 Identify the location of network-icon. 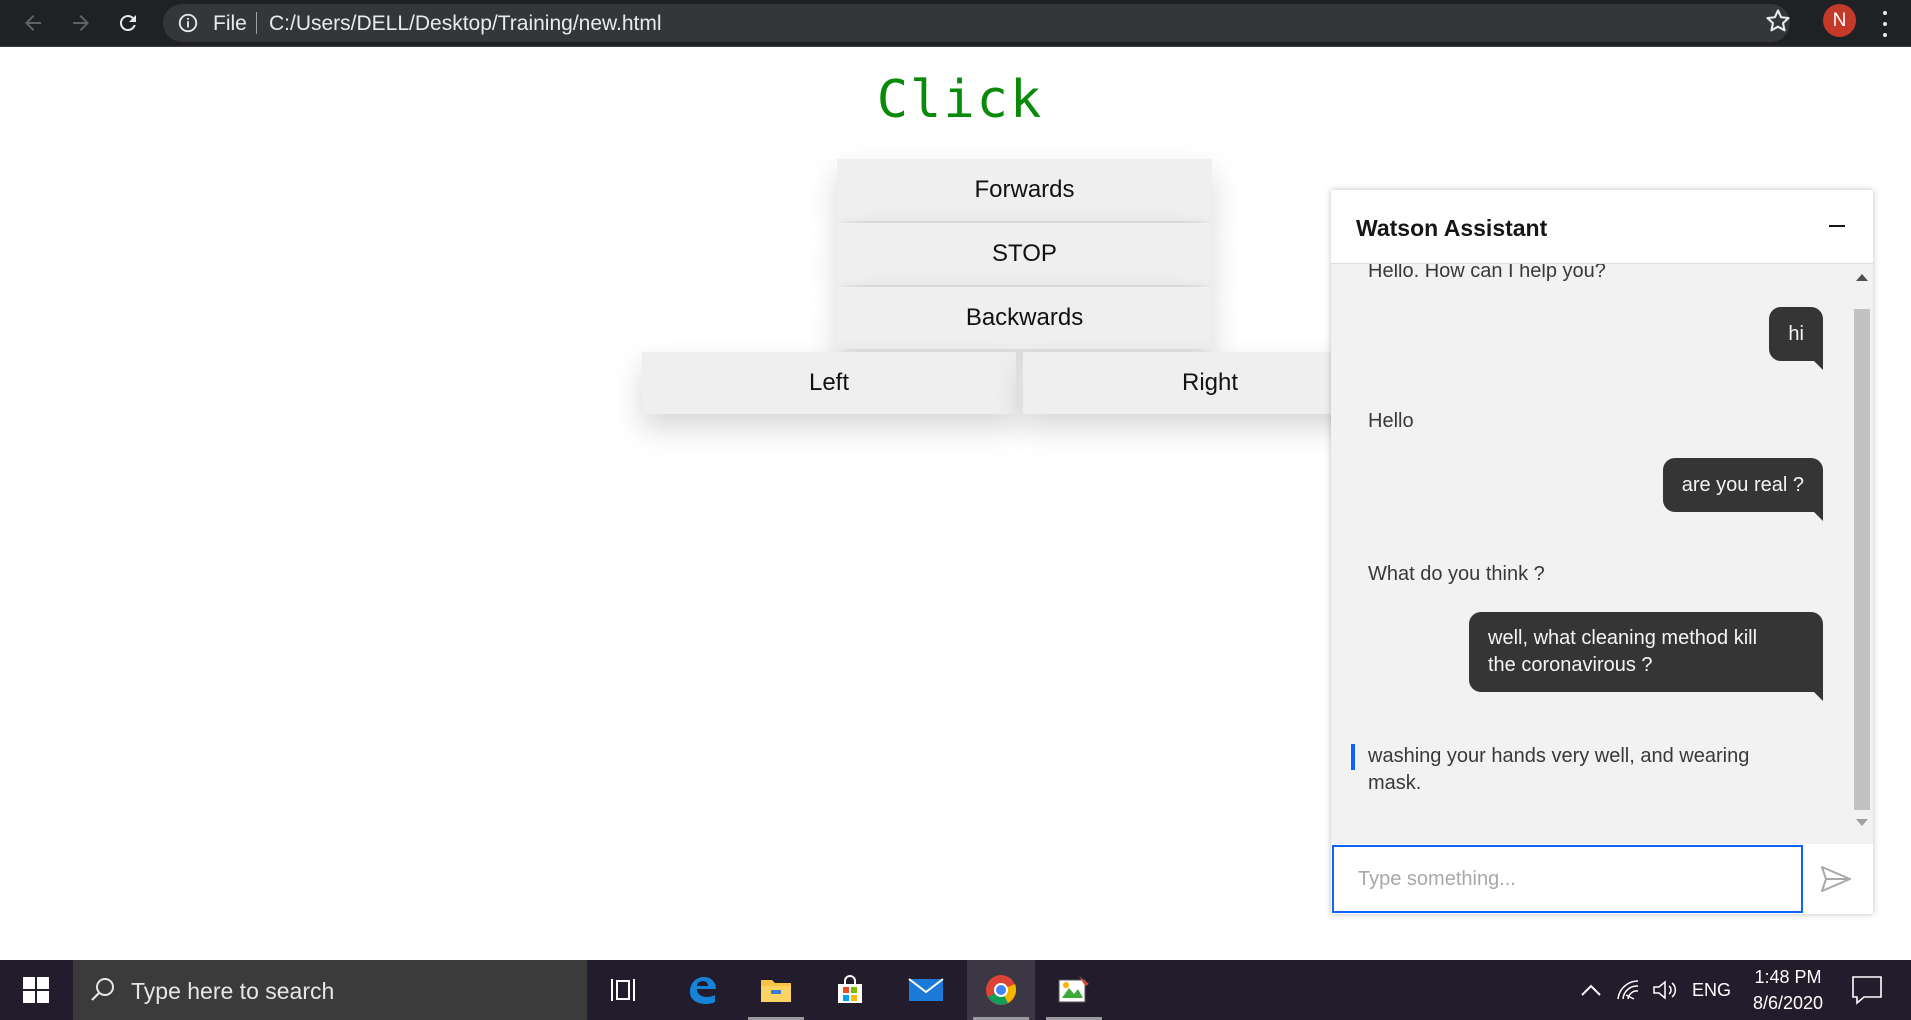
(1628, 990).